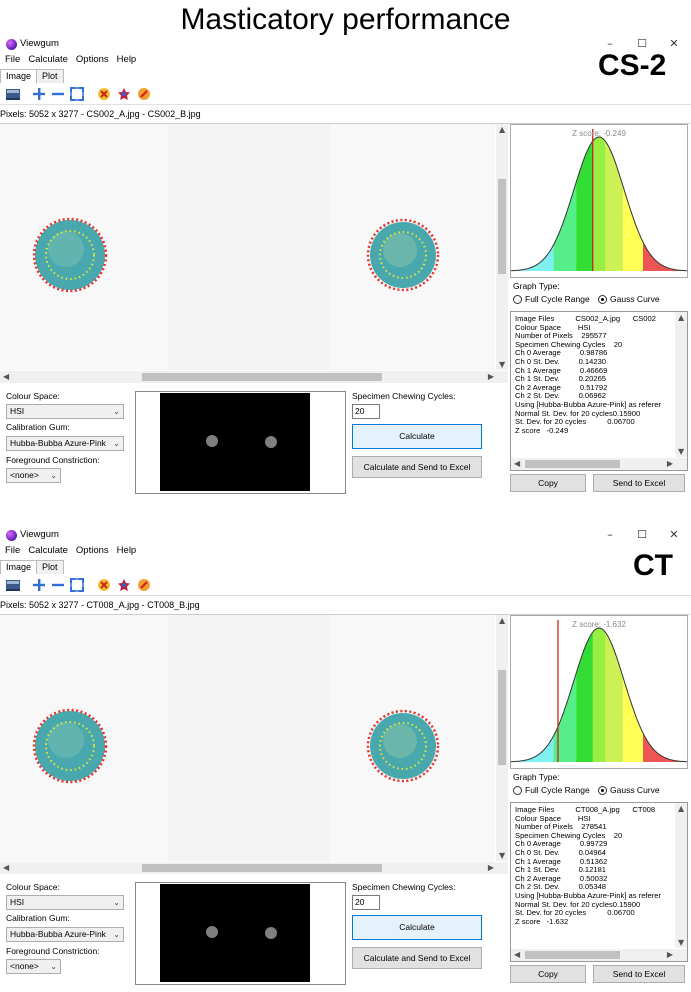  What do you see at coordinates (345, 61) in the screenshot?
I see `menu-bar: File Calculate Options Help` at bounding box center [345, 61].